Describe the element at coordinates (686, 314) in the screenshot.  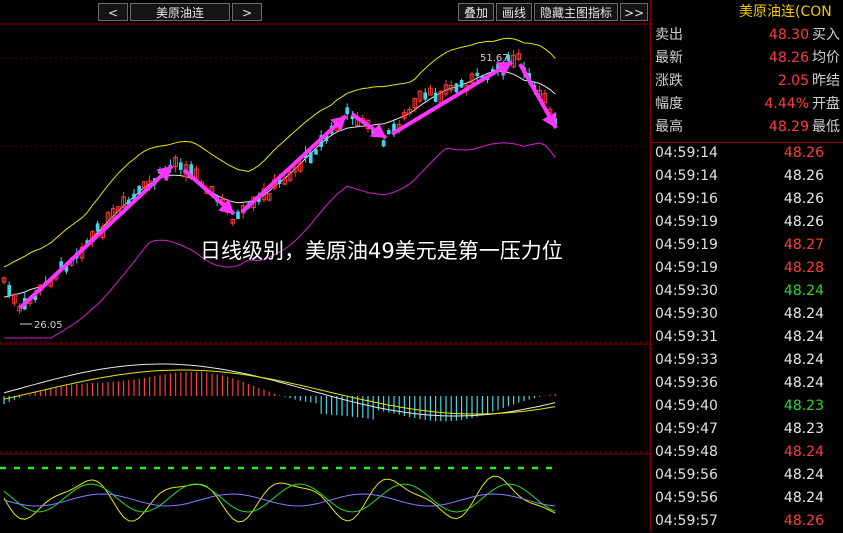
I see `tick-time: 04:59:30` at that location.